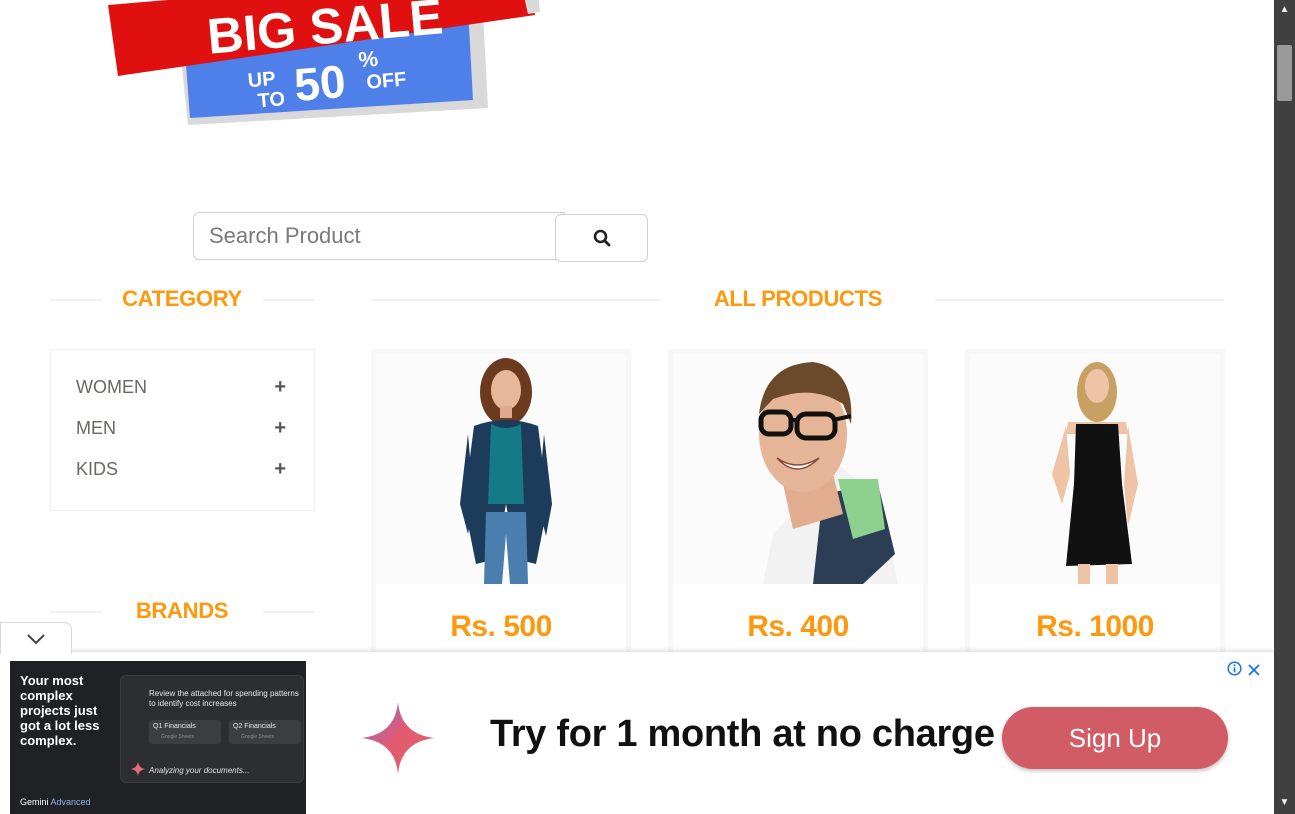  Describe the element at coordinates (501, 469) in the screenshot. I see `product-image-woman` at that location.